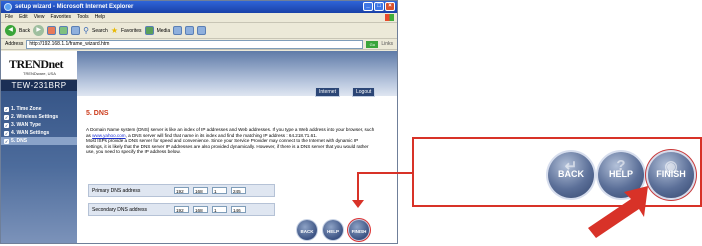 This screenshot has height=246, width=702. I want to click on menu-tools: Tools, so click(83, 17).